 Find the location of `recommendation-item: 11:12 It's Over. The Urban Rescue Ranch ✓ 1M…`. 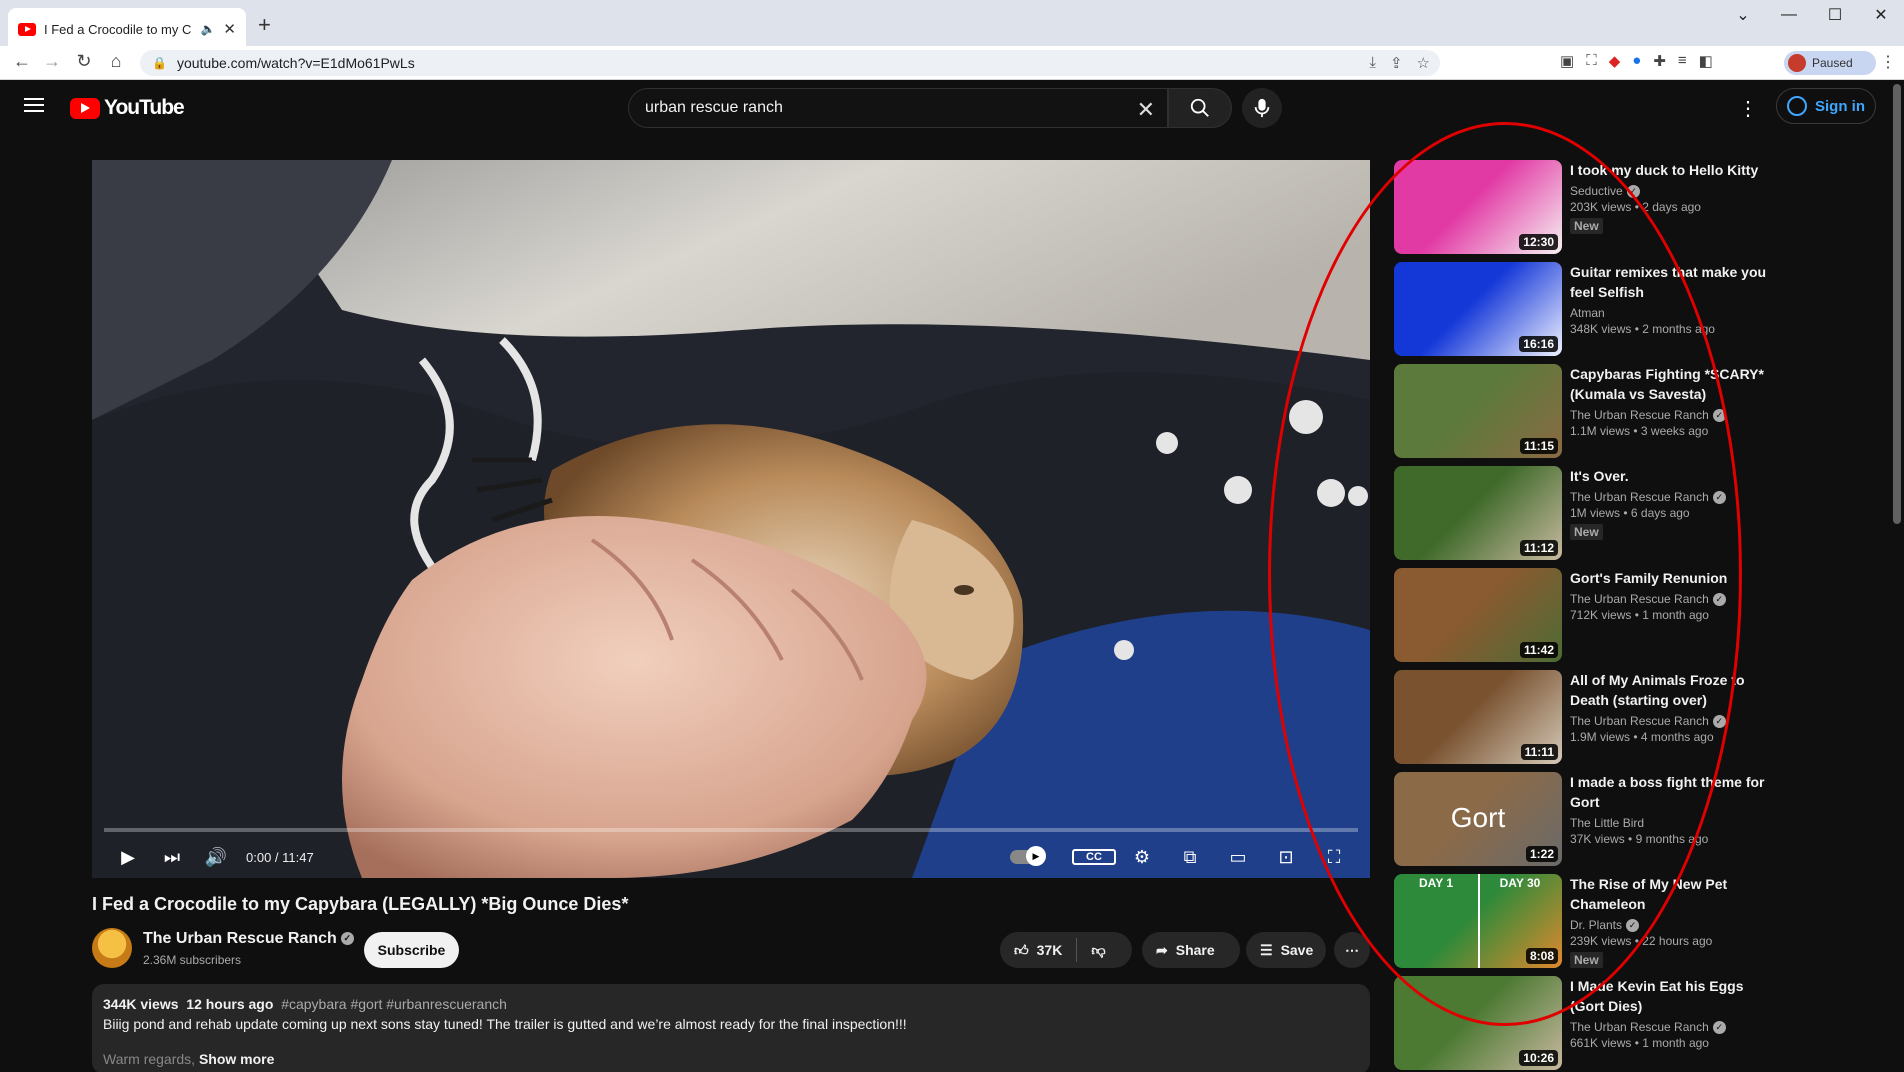

recommendation-item: 11:12 It's Over. The Urban Rescue Ranch ✓ 1M… is located at coordinates (1584, 513).